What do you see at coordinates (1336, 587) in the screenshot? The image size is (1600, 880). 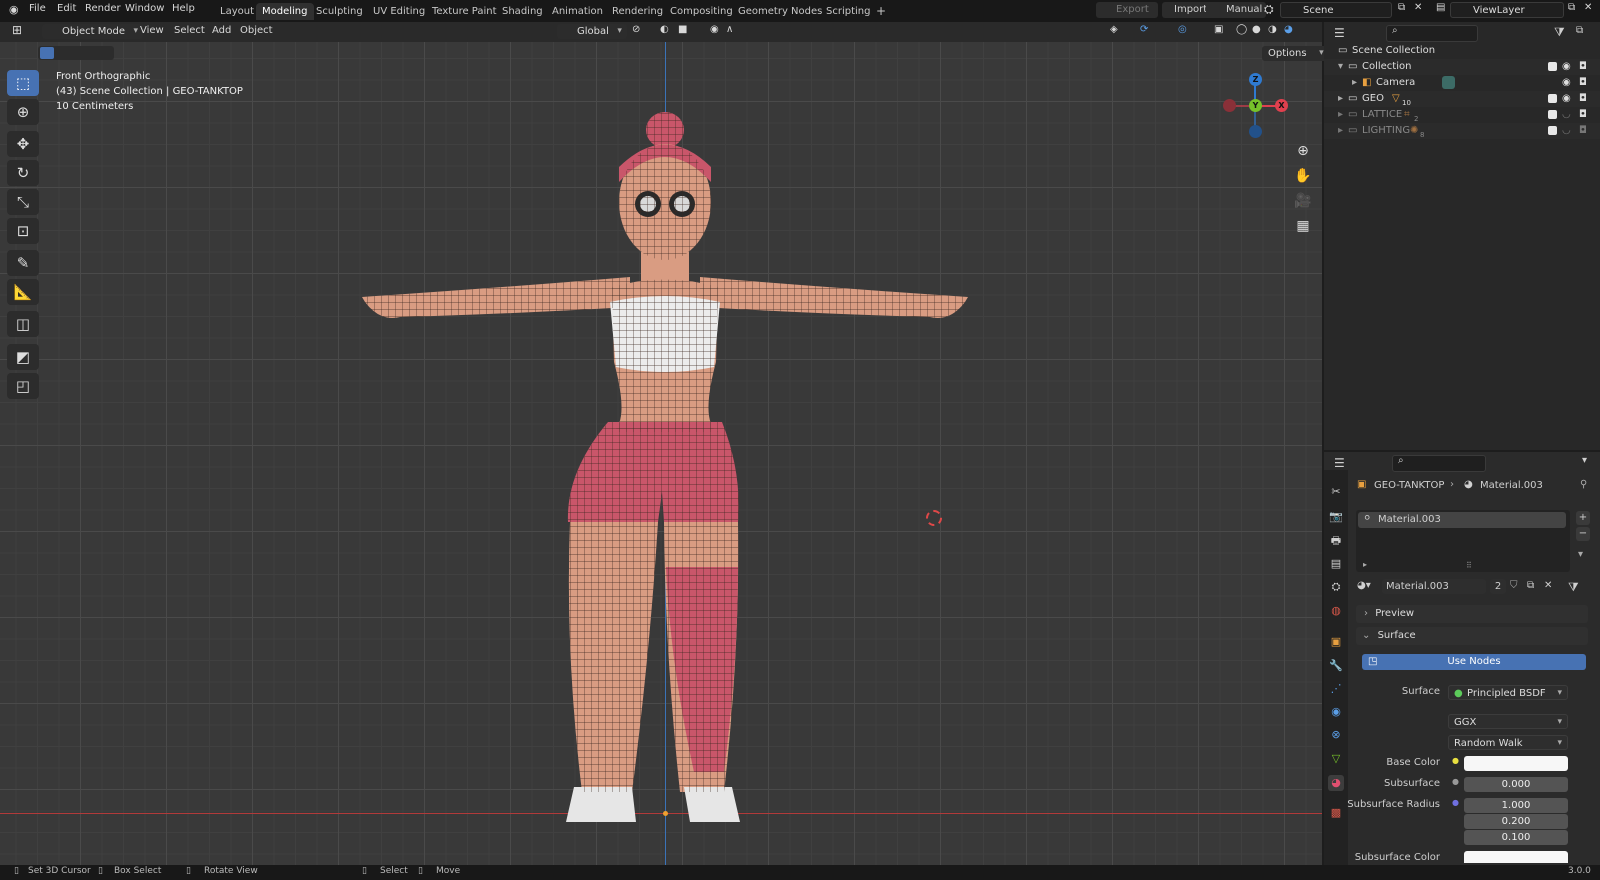 I see `scene-tab-icon: ⛭` at bounding box center [1336, 587].